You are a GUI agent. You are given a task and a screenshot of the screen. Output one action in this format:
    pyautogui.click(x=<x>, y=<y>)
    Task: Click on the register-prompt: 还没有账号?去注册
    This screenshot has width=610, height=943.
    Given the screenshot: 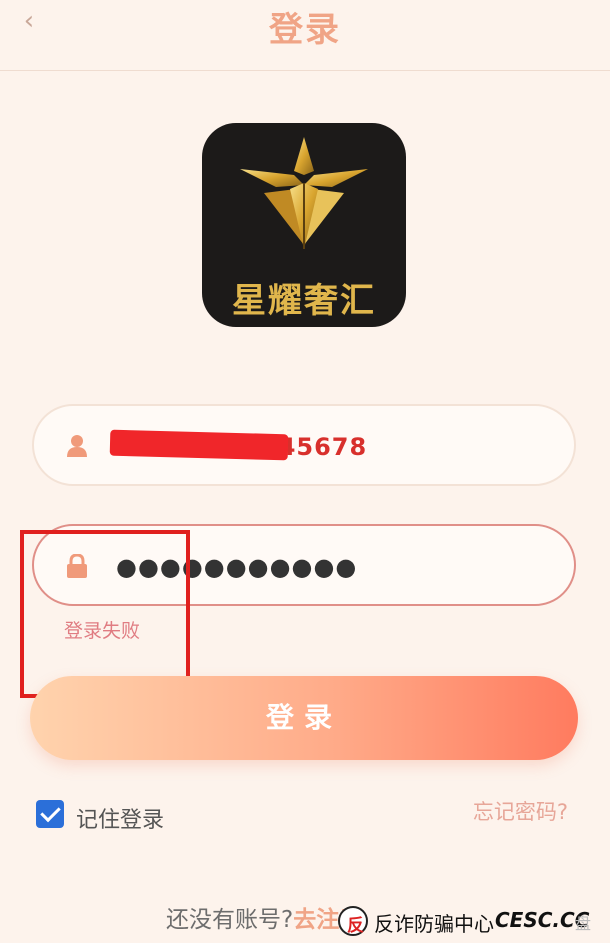 What is the action you would take?
    pyautogui.click(x=264, y=917)
    